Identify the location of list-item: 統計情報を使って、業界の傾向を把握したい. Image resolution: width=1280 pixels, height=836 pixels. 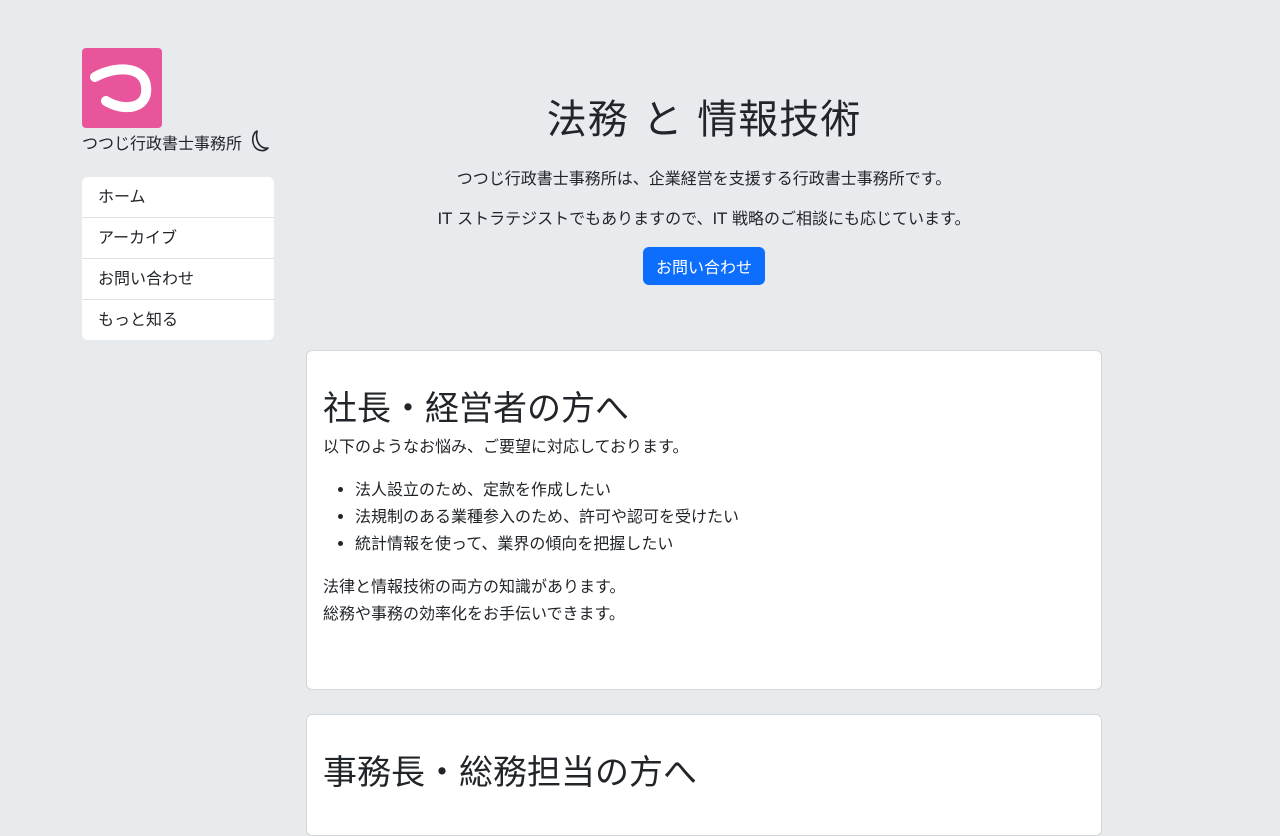
(720, 543).